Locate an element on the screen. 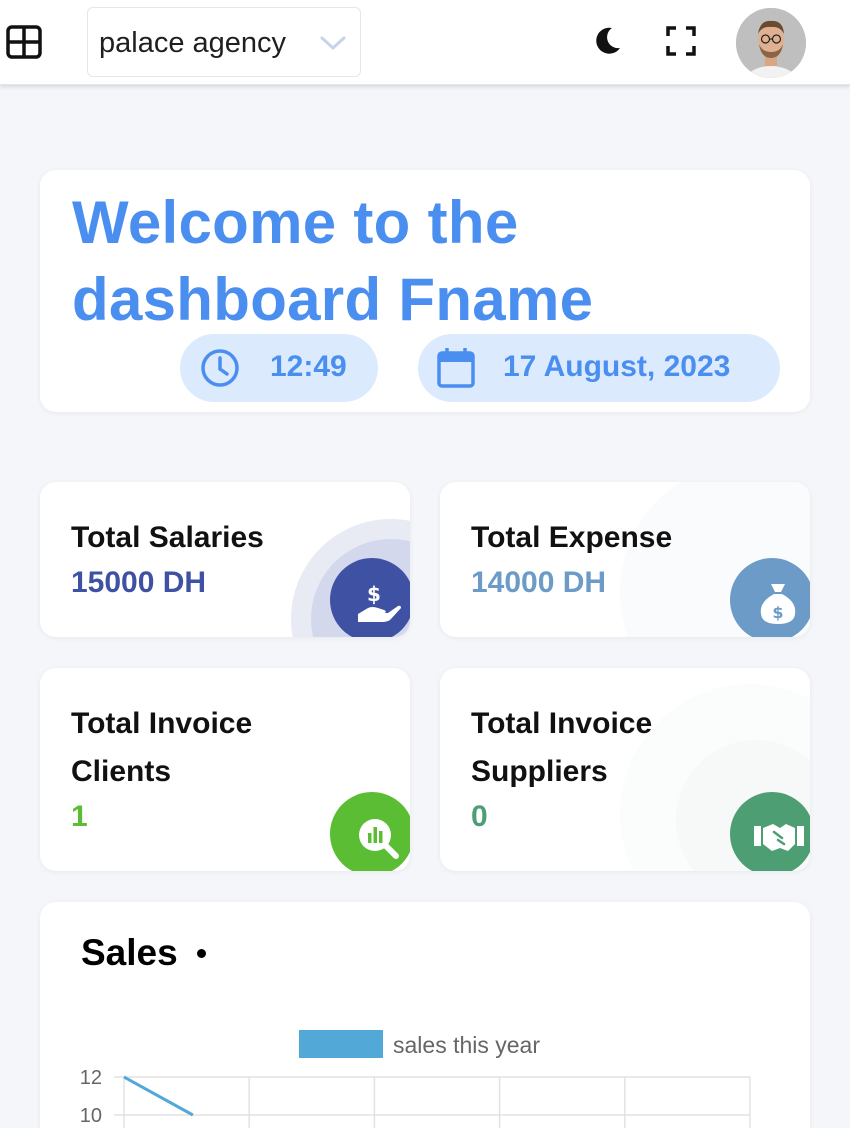  stat-card-salaries: Total Salaries 15000 DH $ is located at coordinates (225, 559).